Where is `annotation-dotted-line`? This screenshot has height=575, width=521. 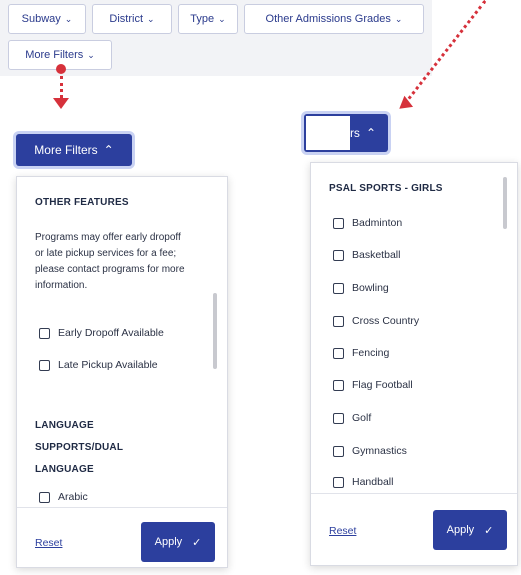 annotation-dotted-line is located at coordinates (61, 87).